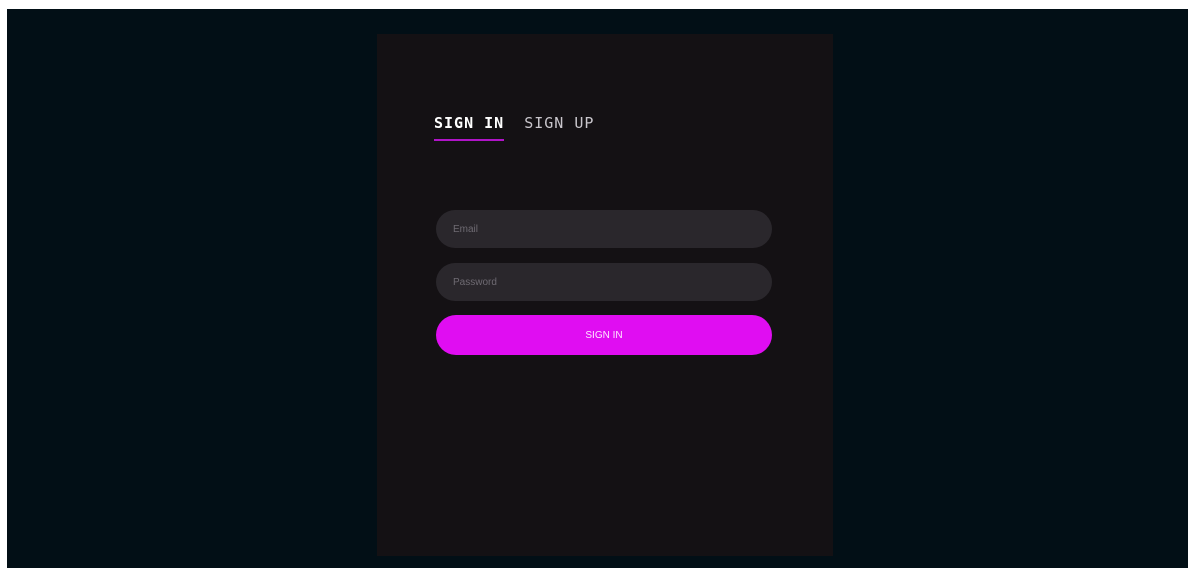  Describe the element at coordinates (469, 127) in the screenshot. I see `tab-sign-in: SIGN IN` at that location.